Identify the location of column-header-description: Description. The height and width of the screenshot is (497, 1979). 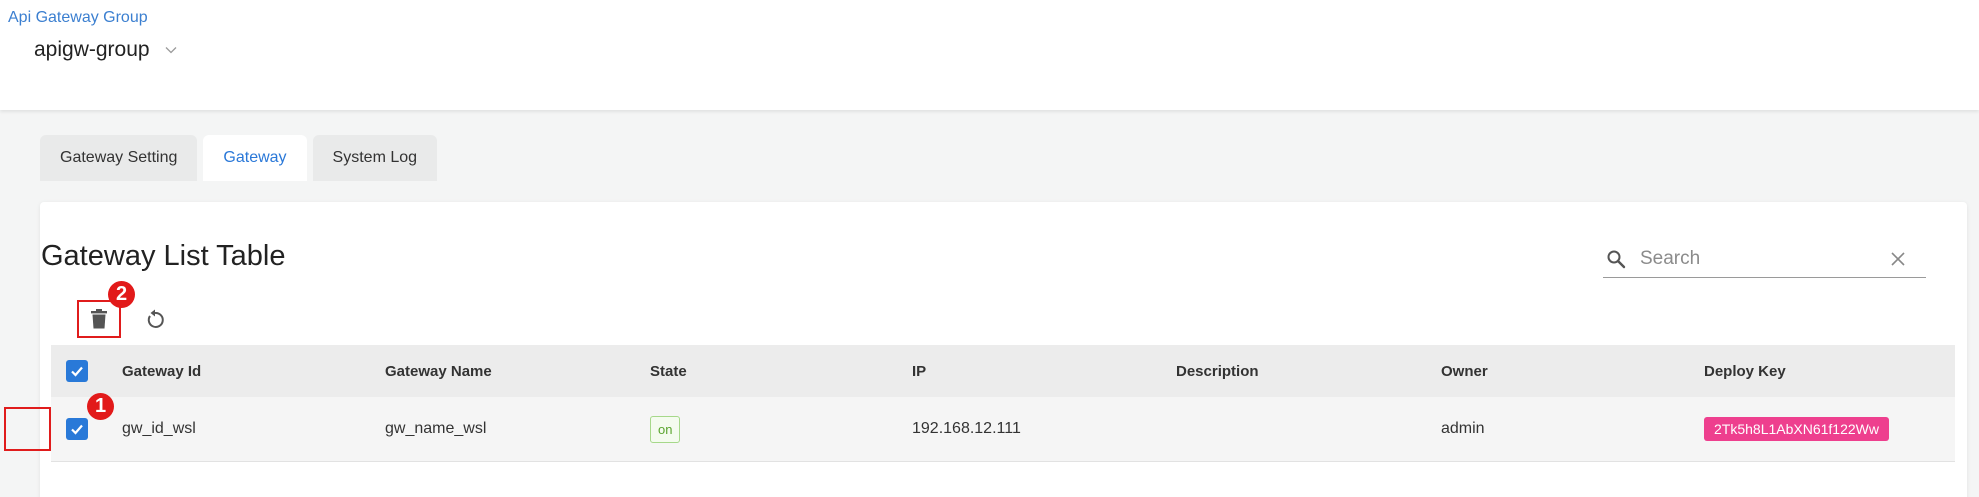
(1217, 371).